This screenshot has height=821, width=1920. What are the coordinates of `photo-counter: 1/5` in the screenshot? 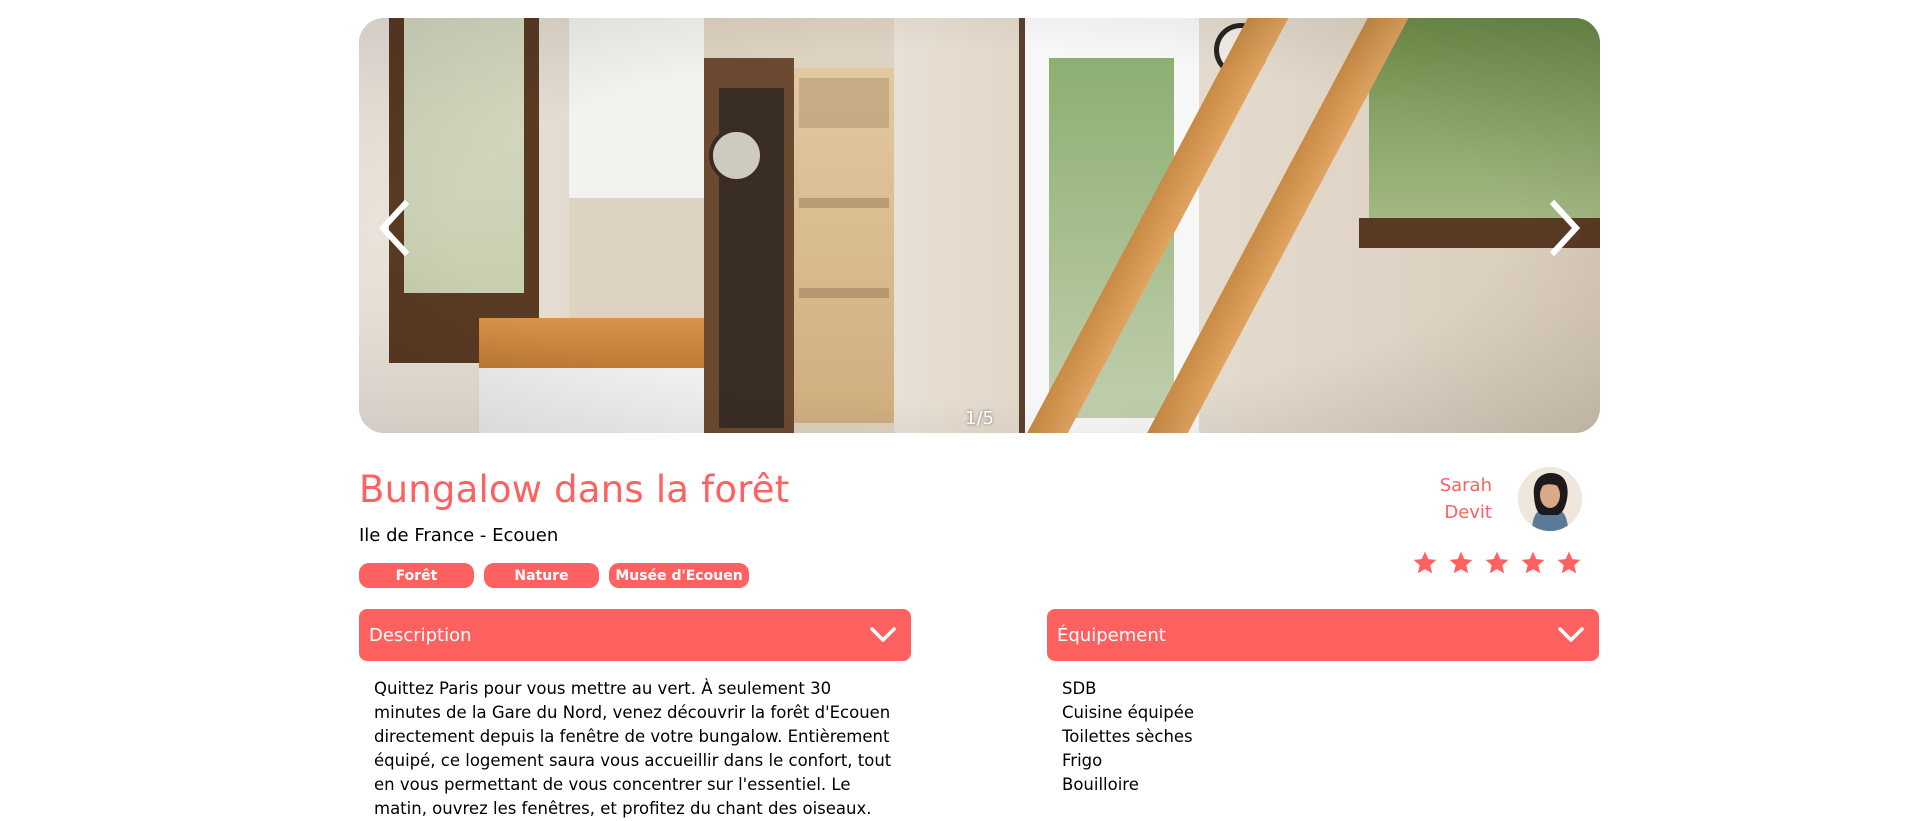 It's located at (979, 418).